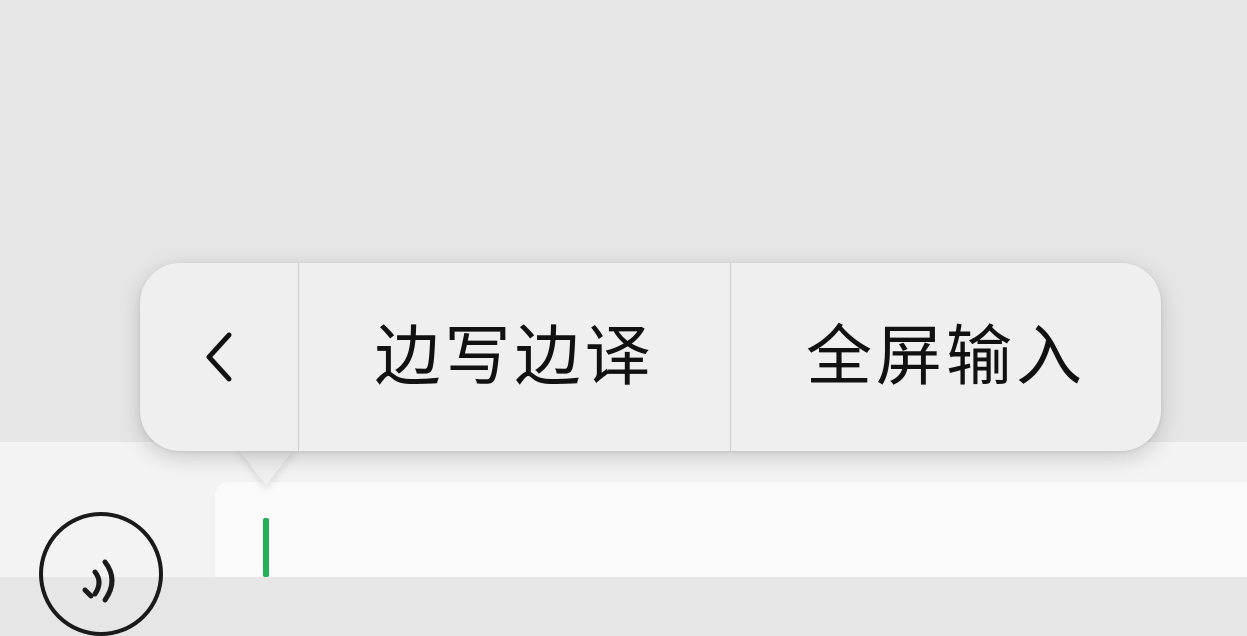  What do you see at coordinates (731, 529) in the screenshot?
I see `message-input` at bounding box center [731, 529].